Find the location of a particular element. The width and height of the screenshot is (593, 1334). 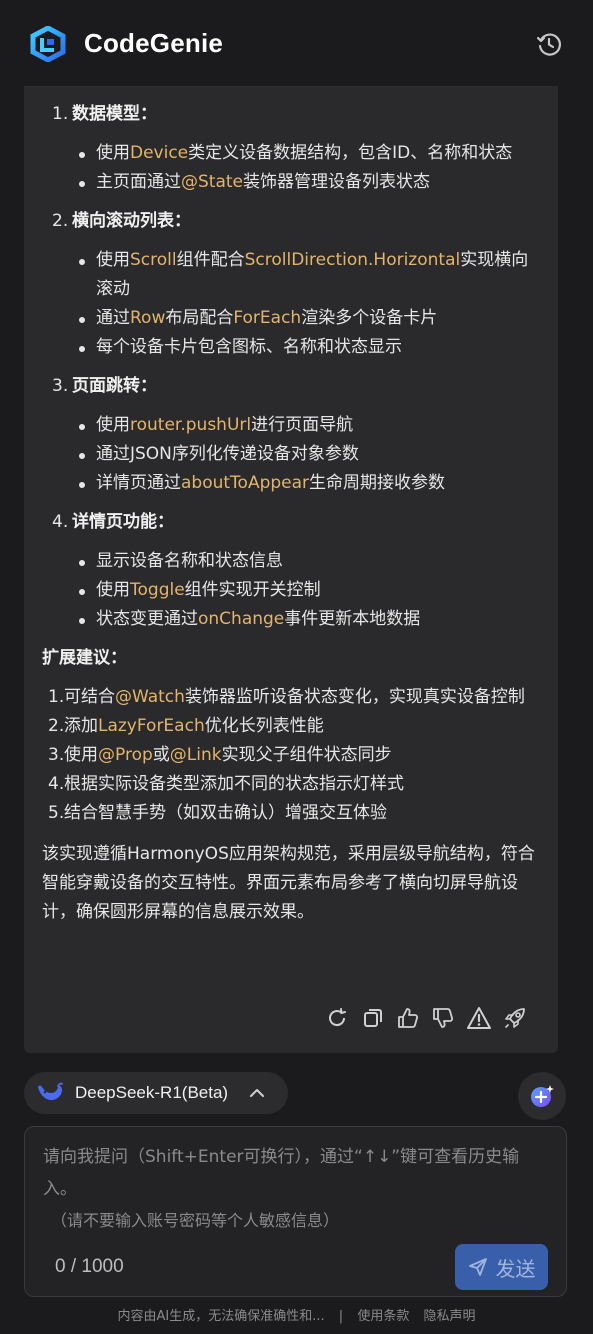

deepseek-whale-icon is located at coordinates (50, 1091).